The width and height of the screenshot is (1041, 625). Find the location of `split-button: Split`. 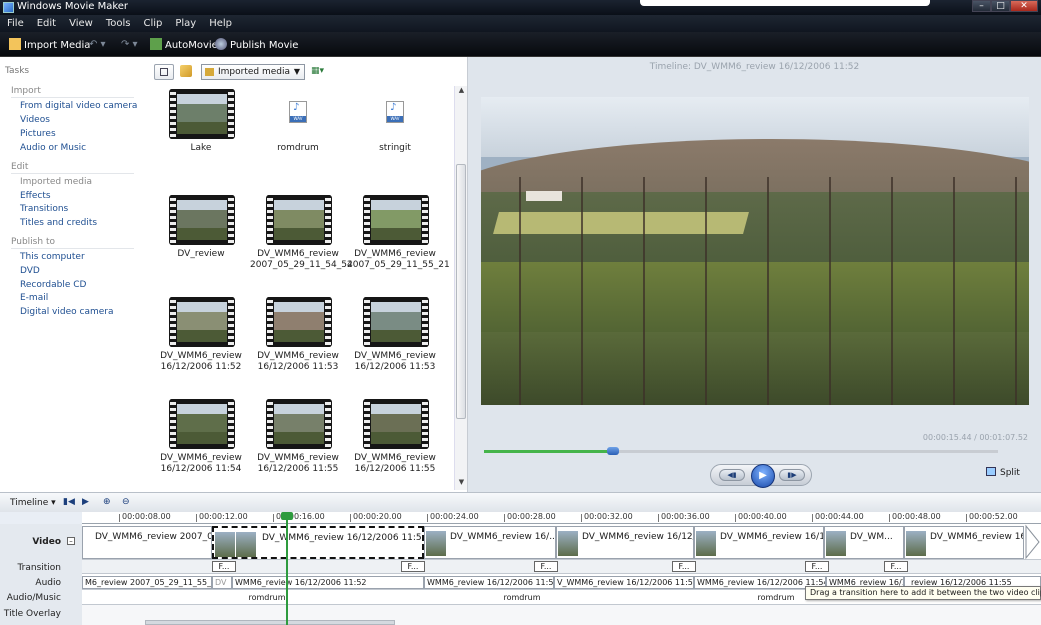

split-button: Split is located at coordinates (1003, 472).